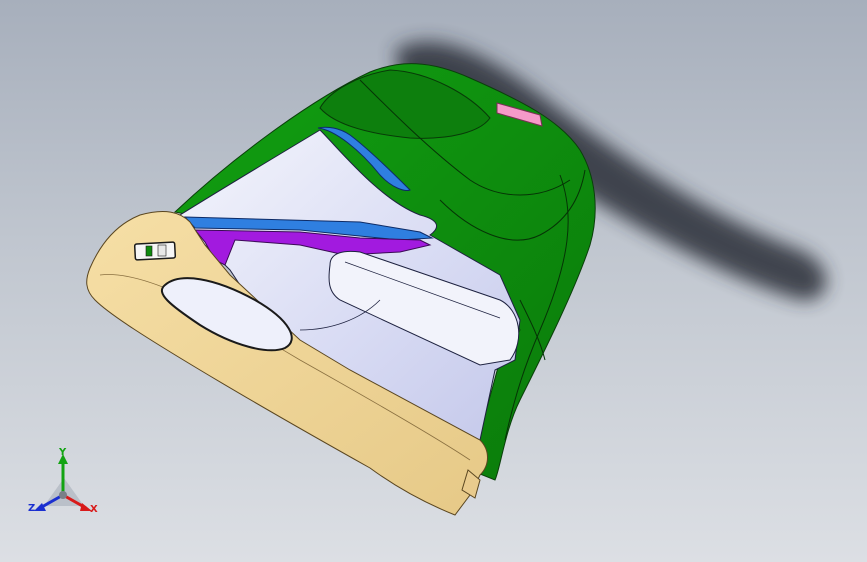 Image resolution: width=867 pixels, height=562 pixels. Describe the element at coordinates (155, 251) in the screenshot. I see `connector-slot` at that location.